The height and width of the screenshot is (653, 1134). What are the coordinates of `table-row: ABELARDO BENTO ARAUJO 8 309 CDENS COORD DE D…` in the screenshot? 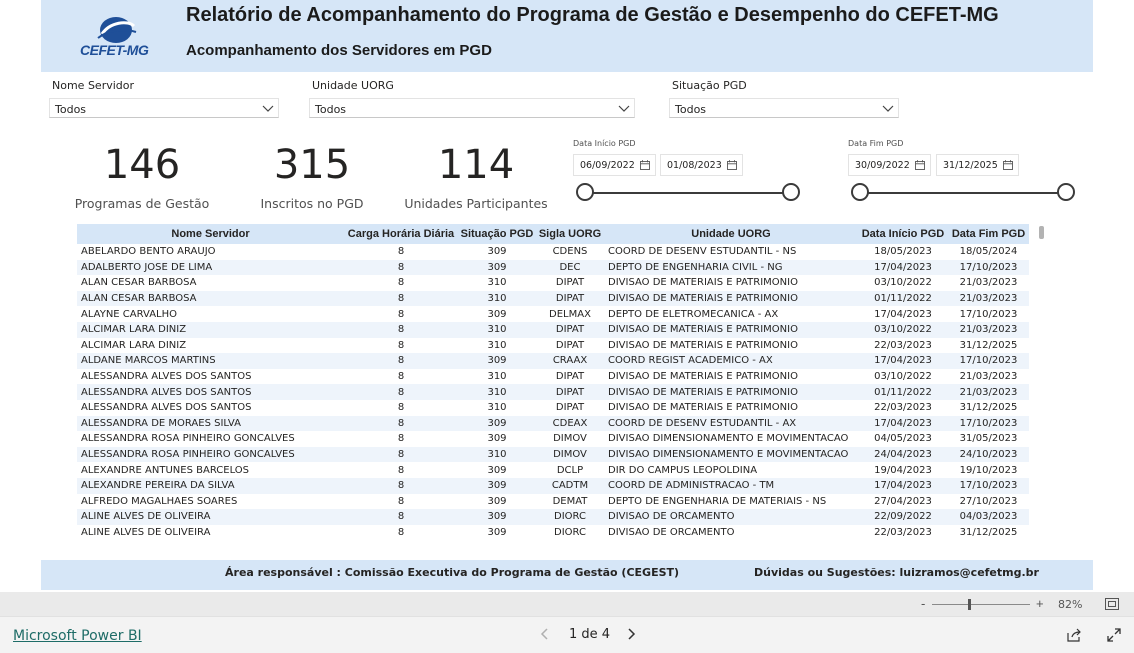 It's located at (553, 252).